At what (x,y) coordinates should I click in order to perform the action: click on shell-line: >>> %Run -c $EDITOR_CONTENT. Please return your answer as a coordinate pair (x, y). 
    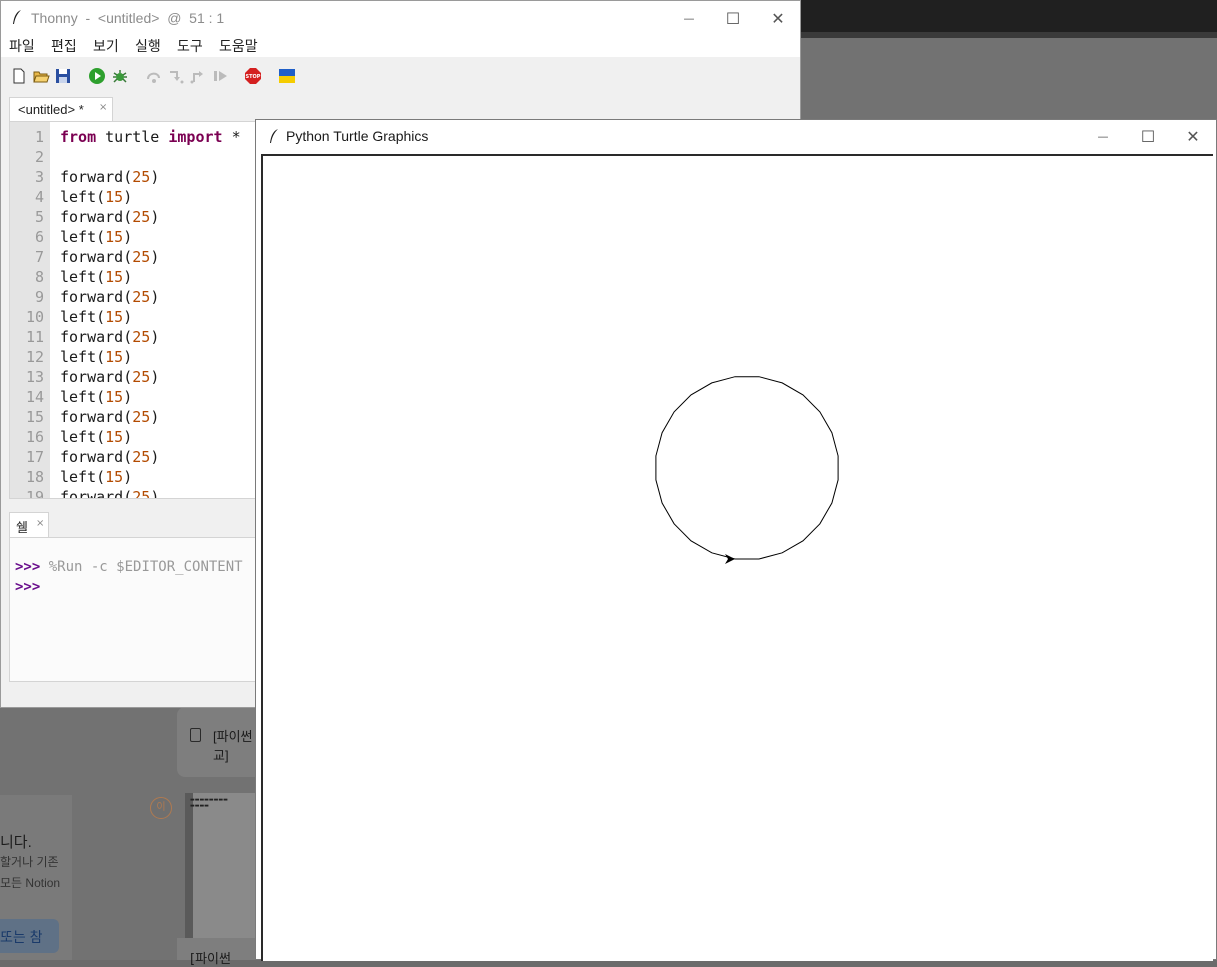
    Looking at the image, I should click on (129, 567).